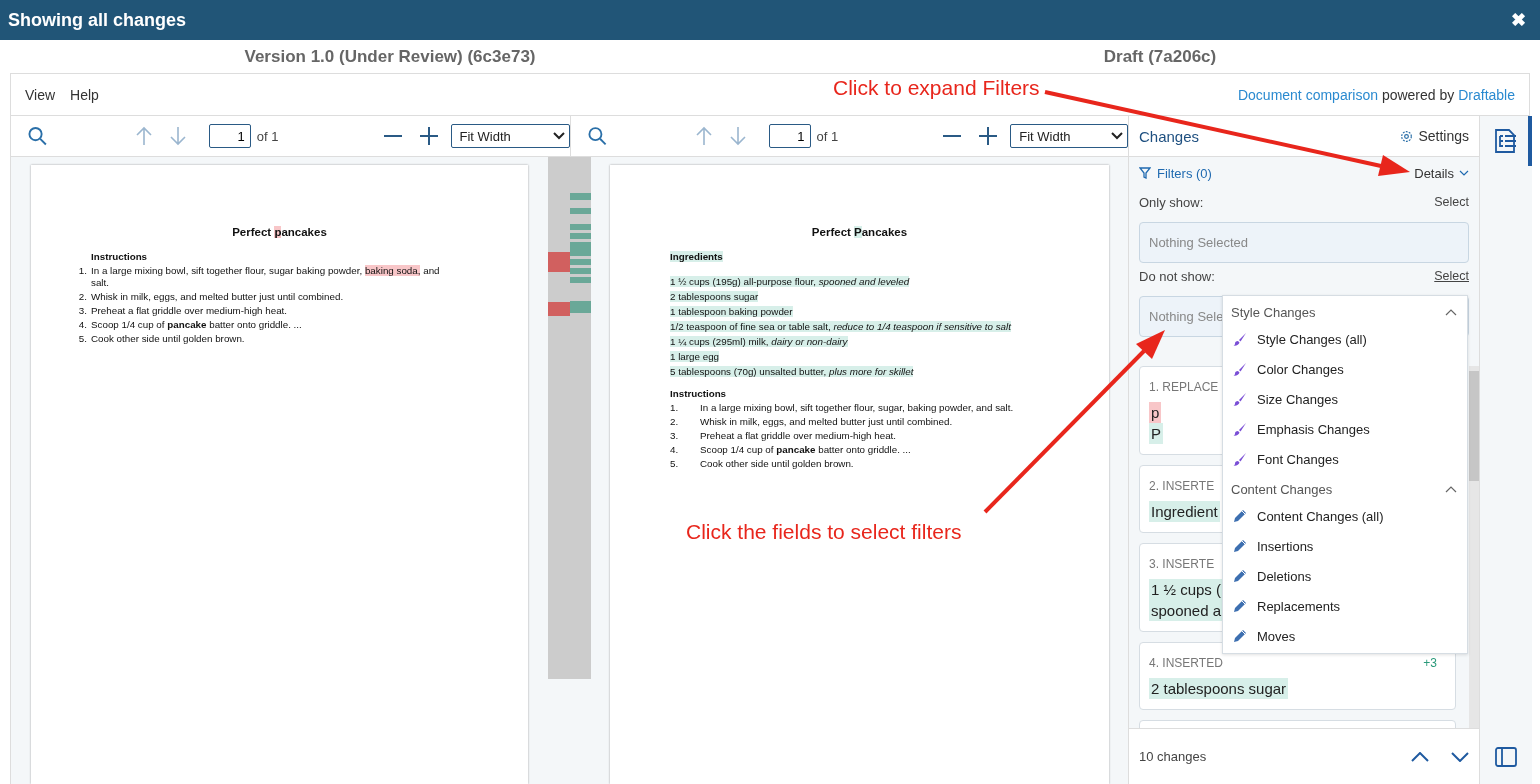 The width and height of the screenshot is (1540, 784). What do you see at coordinates (1345, 606) in the screenshot?
I see `dropdown-item: Replacements` at bounding box center [1345, 606].